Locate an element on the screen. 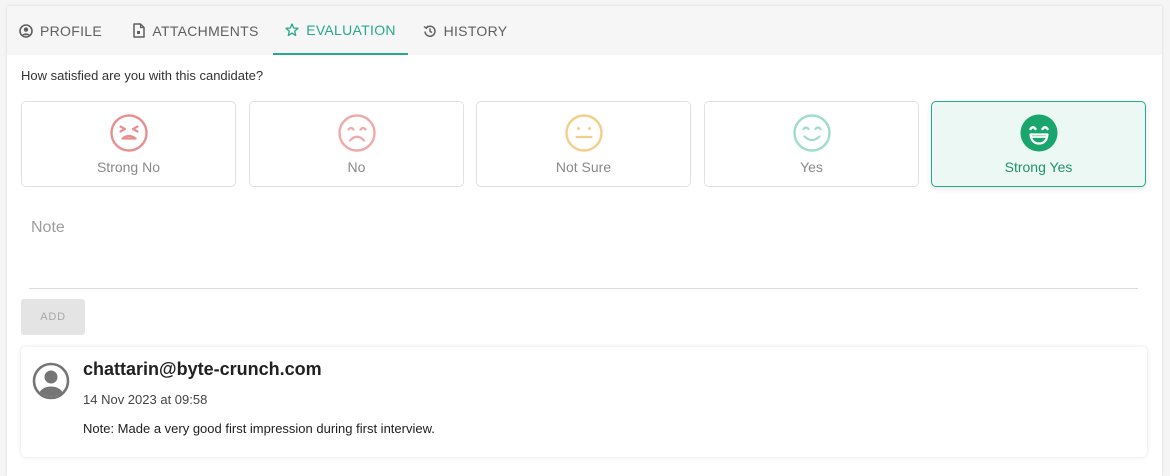 Image resolution: width=1170 pixels, height=476 pixels. tab-profile-label: PROFILE is located at coordinates (70, 30).